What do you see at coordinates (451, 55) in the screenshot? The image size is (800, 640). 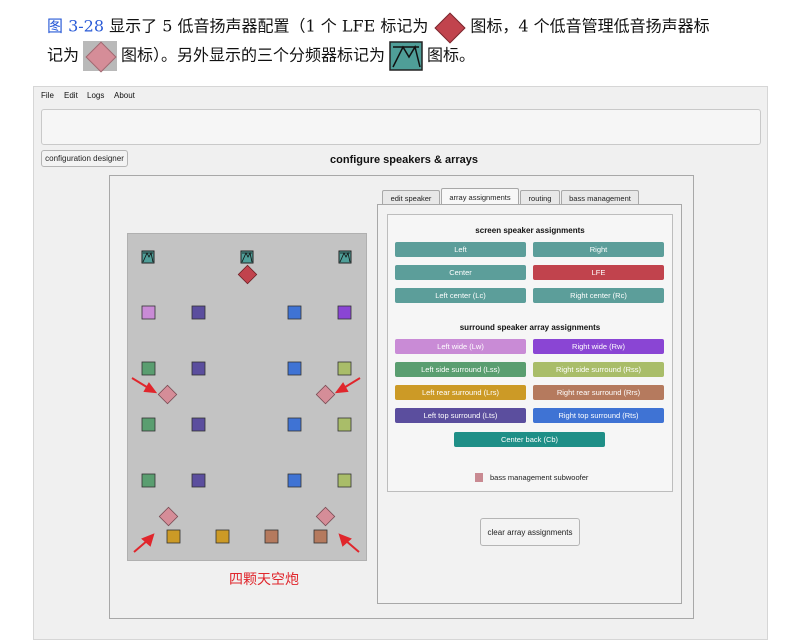 I see `caption-text: 图标。` at bounding box center [451, 55].